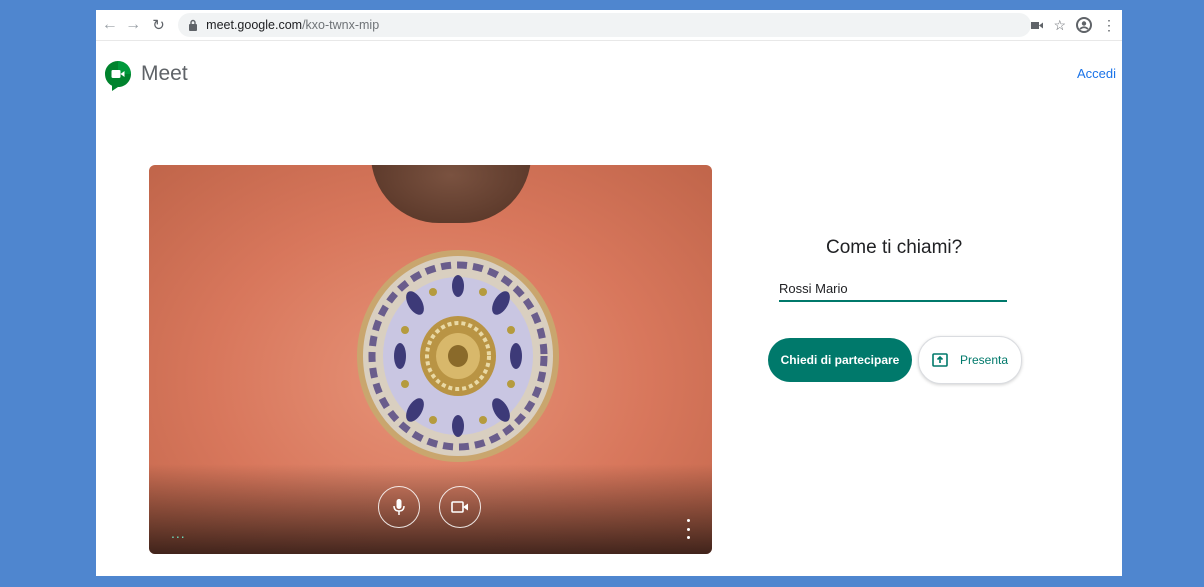  What do you see at coordinates (1109, 25) in the screenshot?
I see `menu-icon: ⋮` at bounding box center [1109, 25].